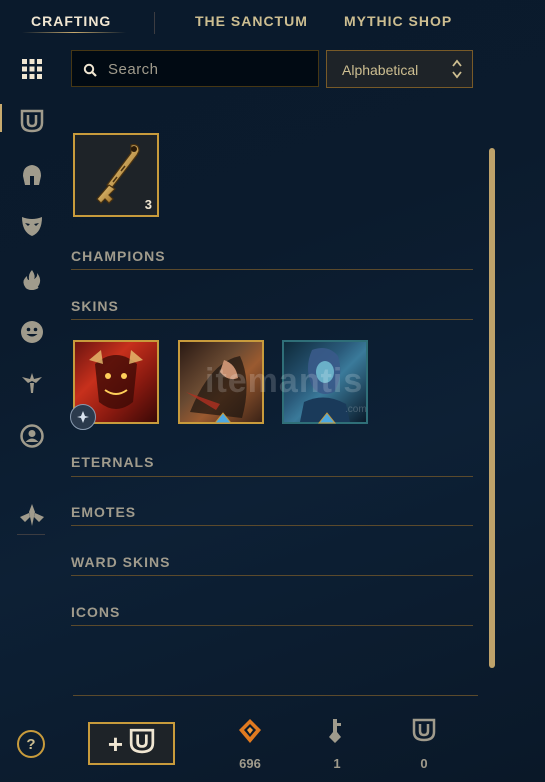 The image size is (545, 782). I want to click on orange-essence-icon, so click(250, 733).